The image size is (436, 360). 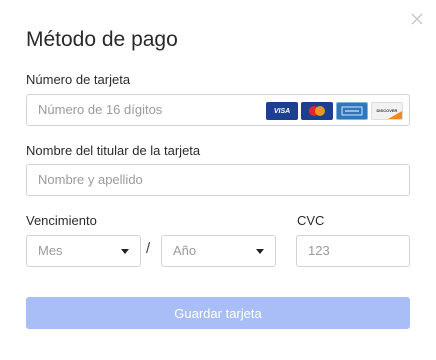 I want to click on mastercard-logo-icon, so click(x=317, y=111).